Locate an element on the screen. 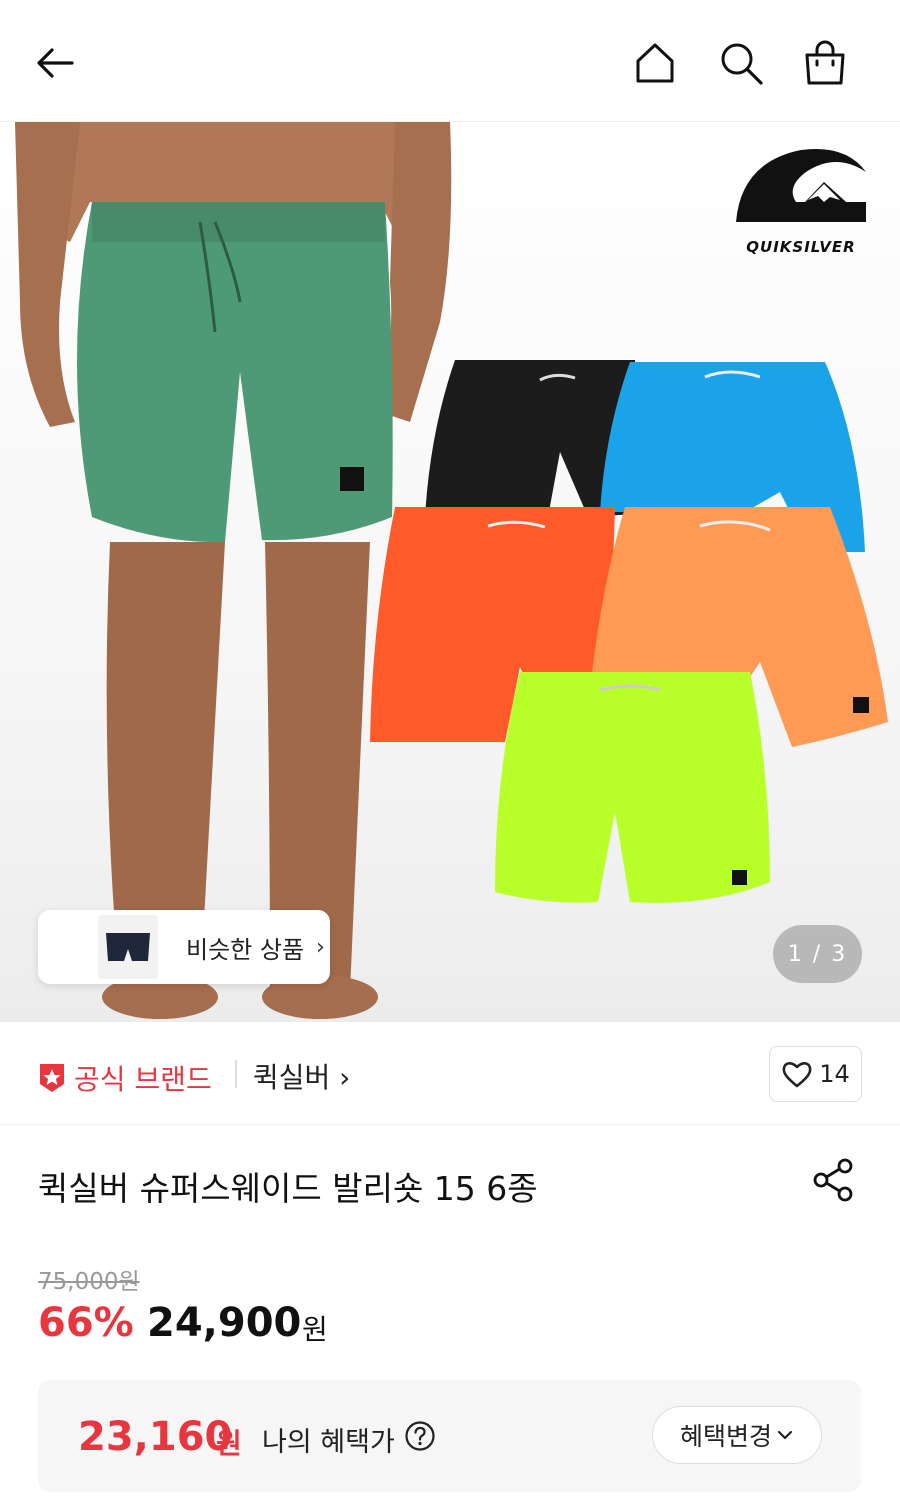 The image size is (900, 1511). sale-price: 24,900 is located at coordinates (224, 1323).